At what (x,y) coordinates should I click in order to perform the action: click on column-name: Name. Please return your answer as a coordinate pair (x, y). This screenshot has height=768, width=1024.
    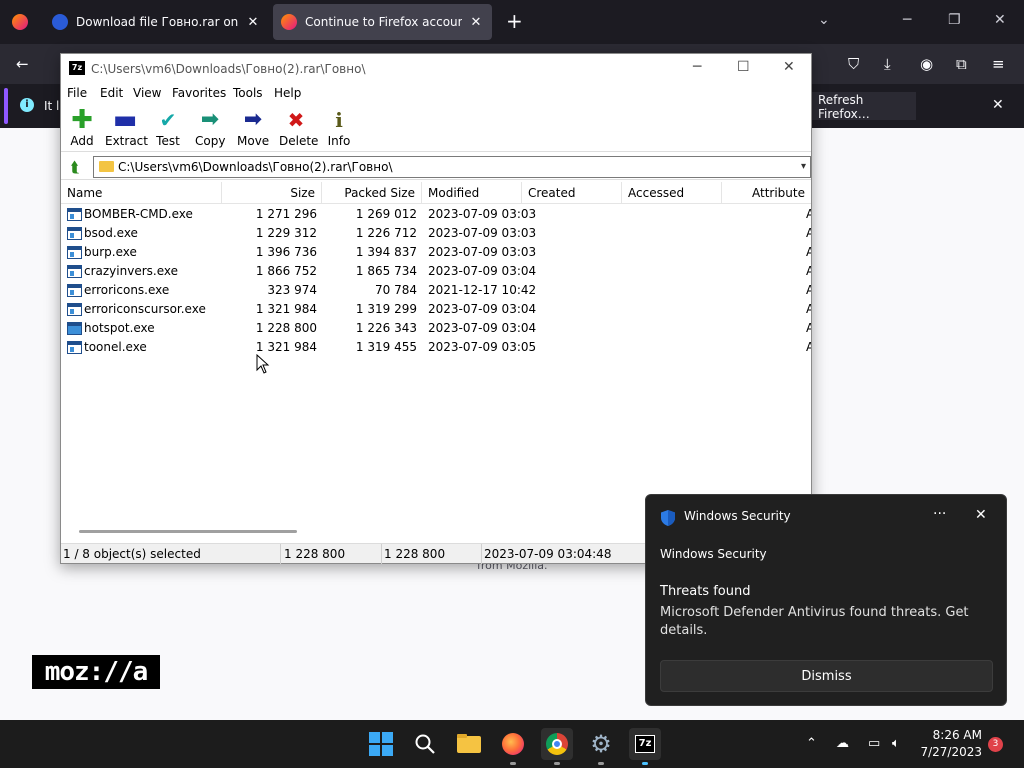
    Looking at the image, I should click on (141, 193).